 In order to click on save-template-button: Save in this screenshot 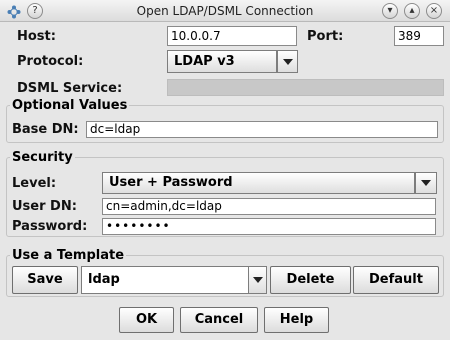, I will do `click(45, 280)`.